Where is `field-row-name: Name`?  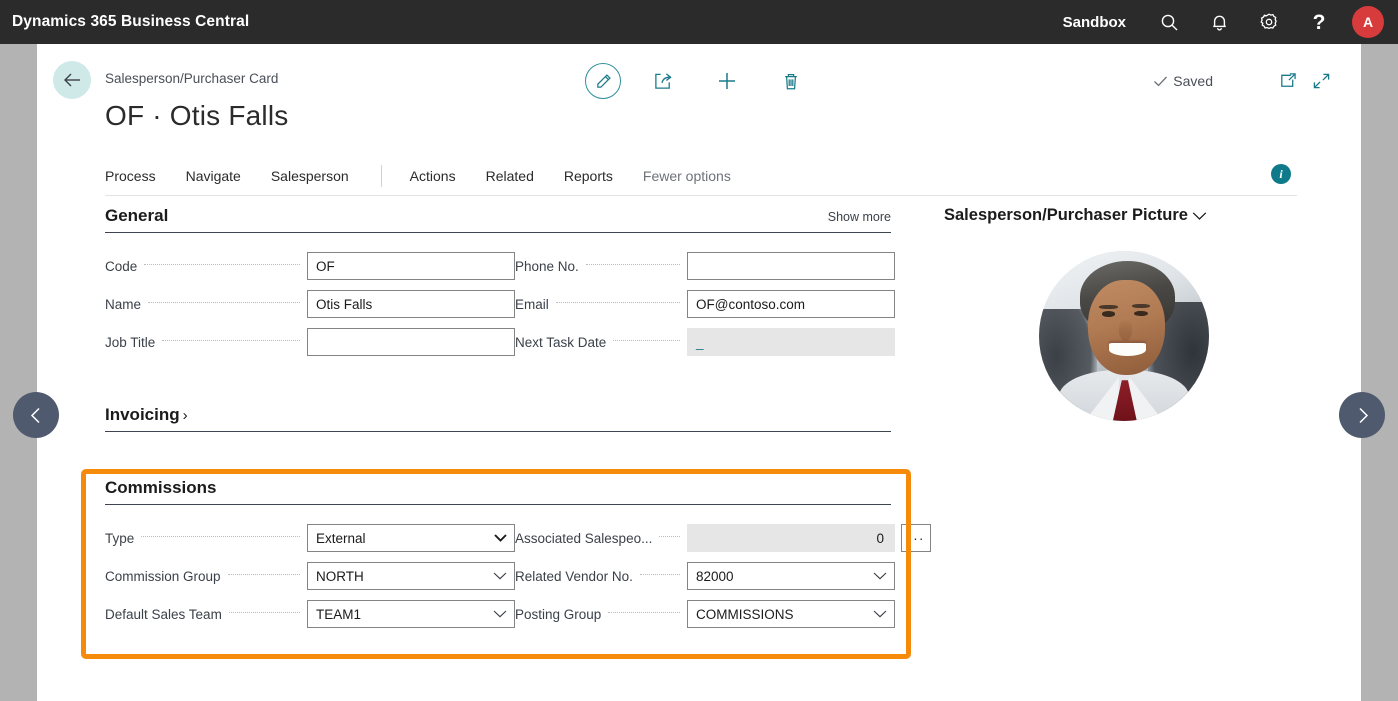
field-row-name: Name is located at coordinates (310, 304).